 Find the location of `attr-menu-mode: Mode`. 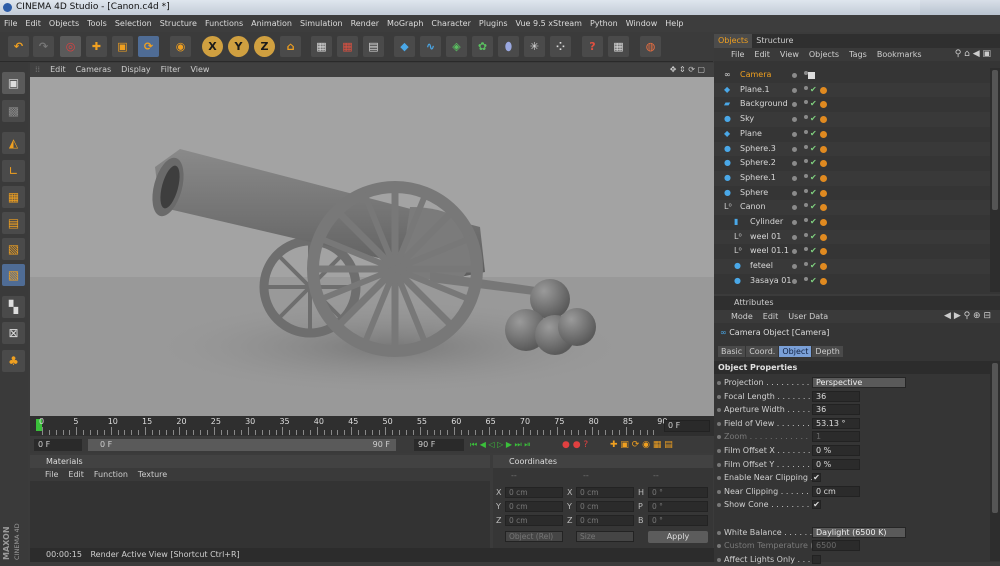

attr-menu-mode: Mode is located at coordinates (742, 316).